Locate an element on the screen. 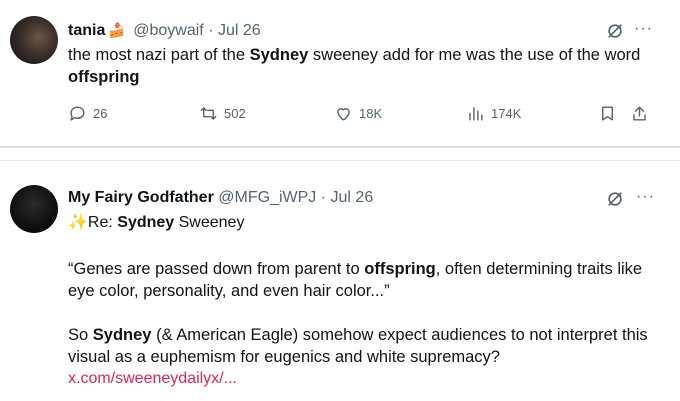 The width and height of the screenshot is (680, 401). bookmark-button is located at coordinates (610, 113).